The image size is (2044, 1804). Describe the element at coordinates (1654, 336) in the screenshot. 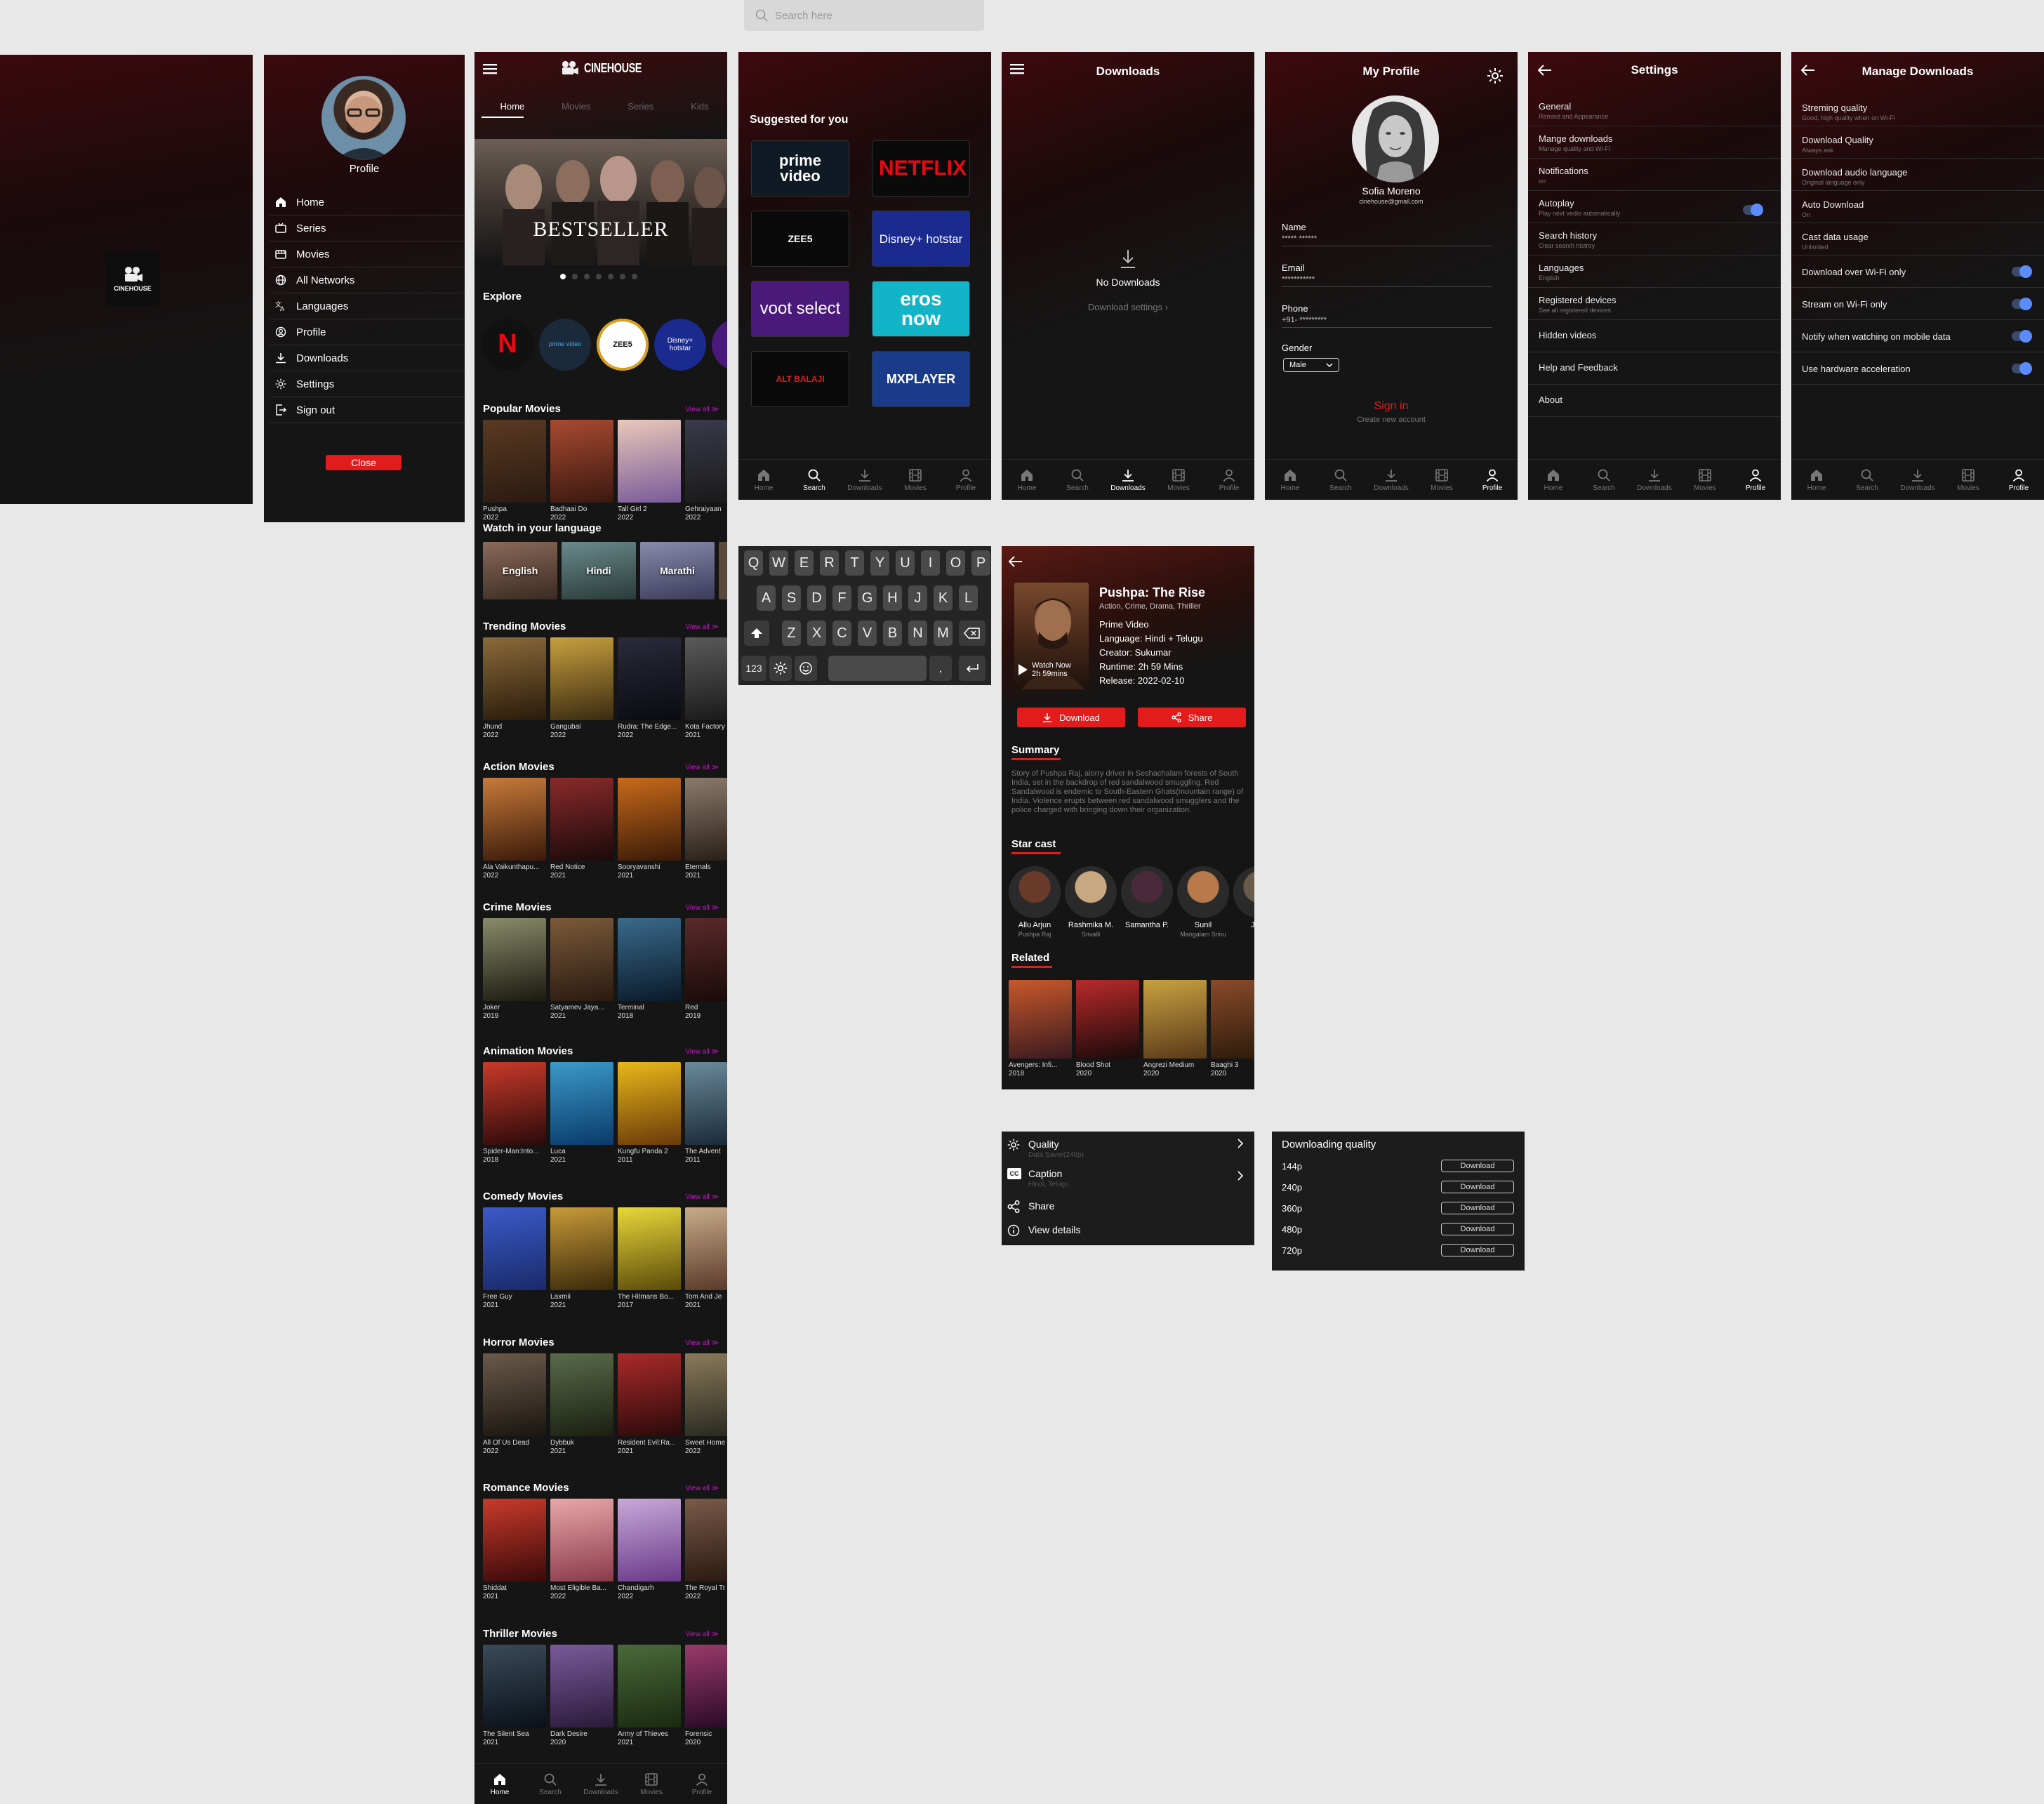

I see `settings-row-hidden-videos: Hidden videos` at that location.